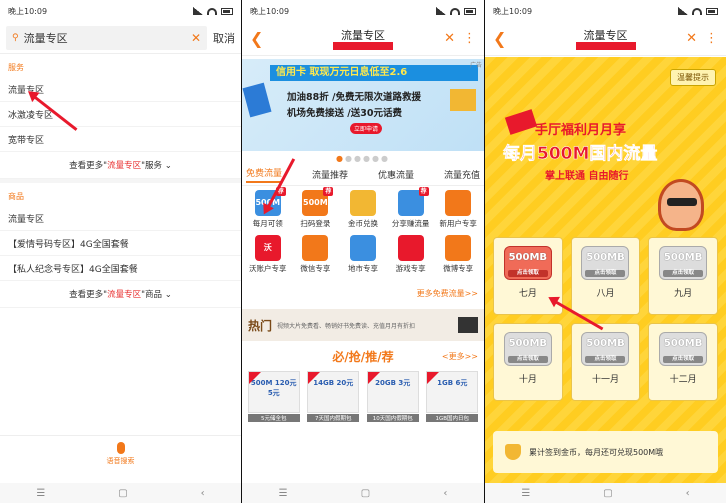 This screenshot has width=726, height=503. I want to click on carousel-dots: ●●●●●●, so click(363, 158).